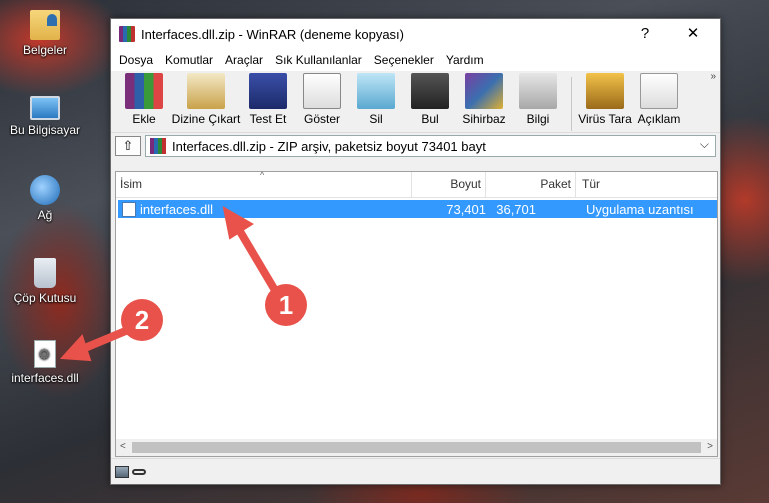 The image size is (769, 503). I want to click on cell-type: Uygulama uzantısı, so click(640, 209).